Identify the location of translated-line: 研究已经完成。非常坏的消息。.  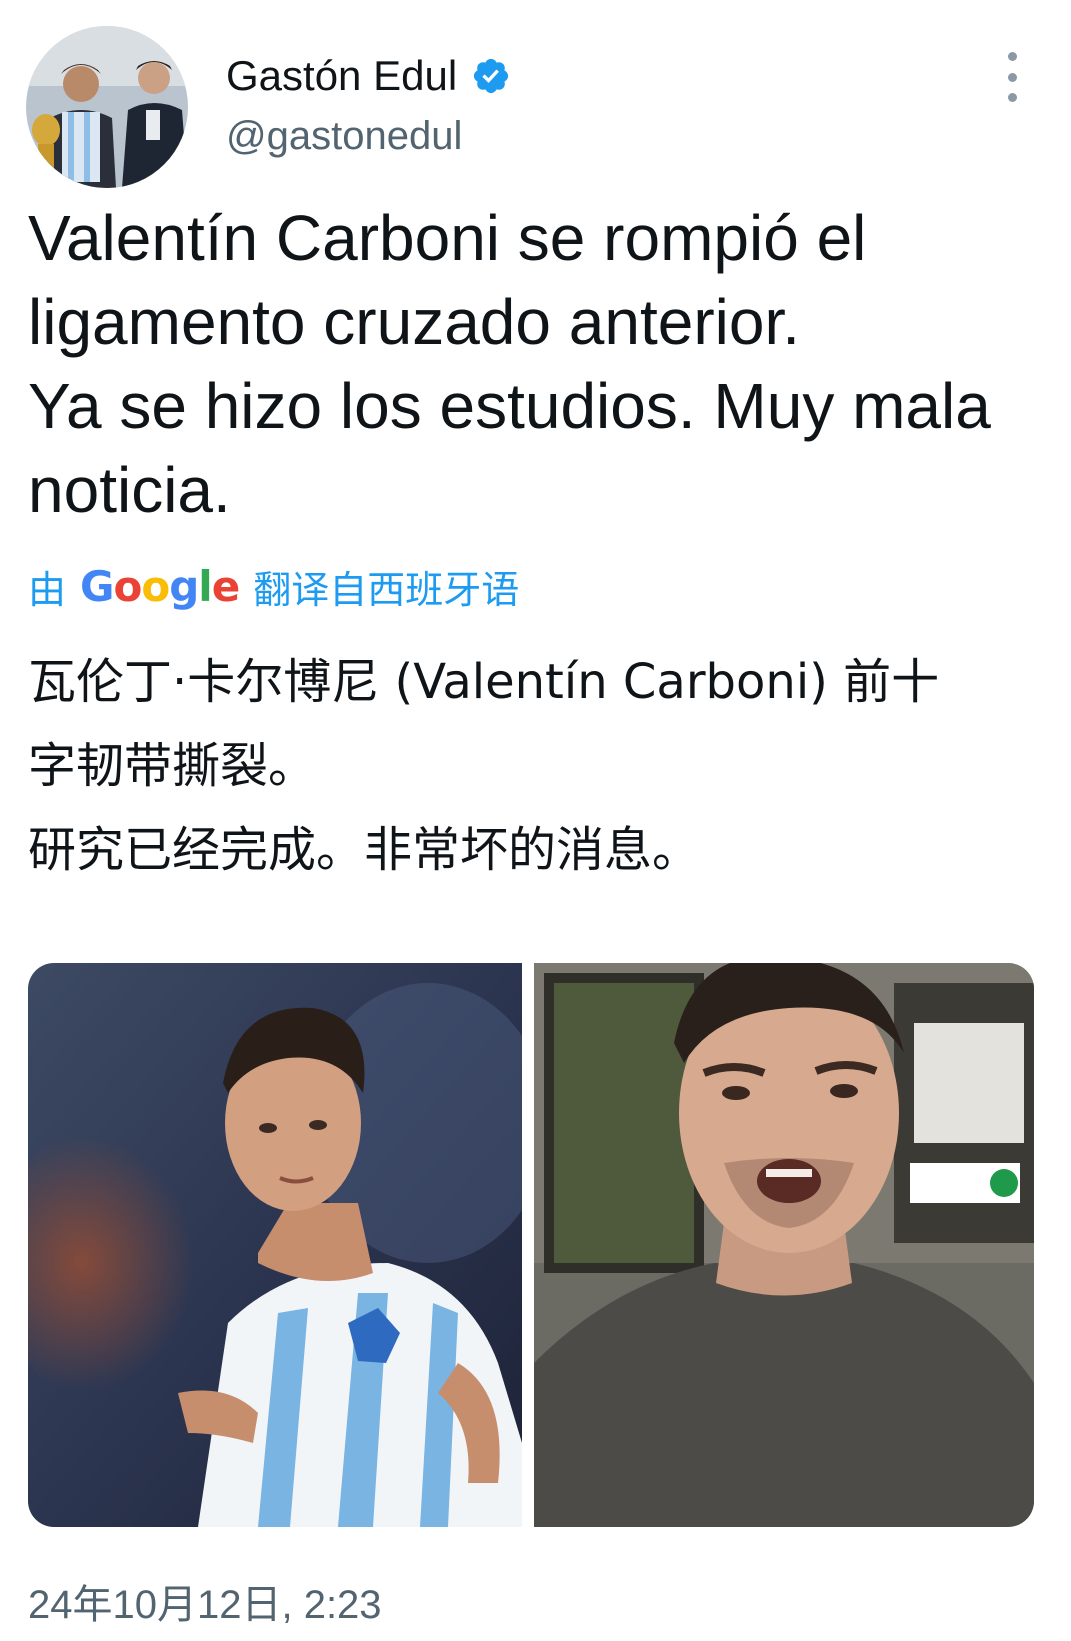
(364, 850).